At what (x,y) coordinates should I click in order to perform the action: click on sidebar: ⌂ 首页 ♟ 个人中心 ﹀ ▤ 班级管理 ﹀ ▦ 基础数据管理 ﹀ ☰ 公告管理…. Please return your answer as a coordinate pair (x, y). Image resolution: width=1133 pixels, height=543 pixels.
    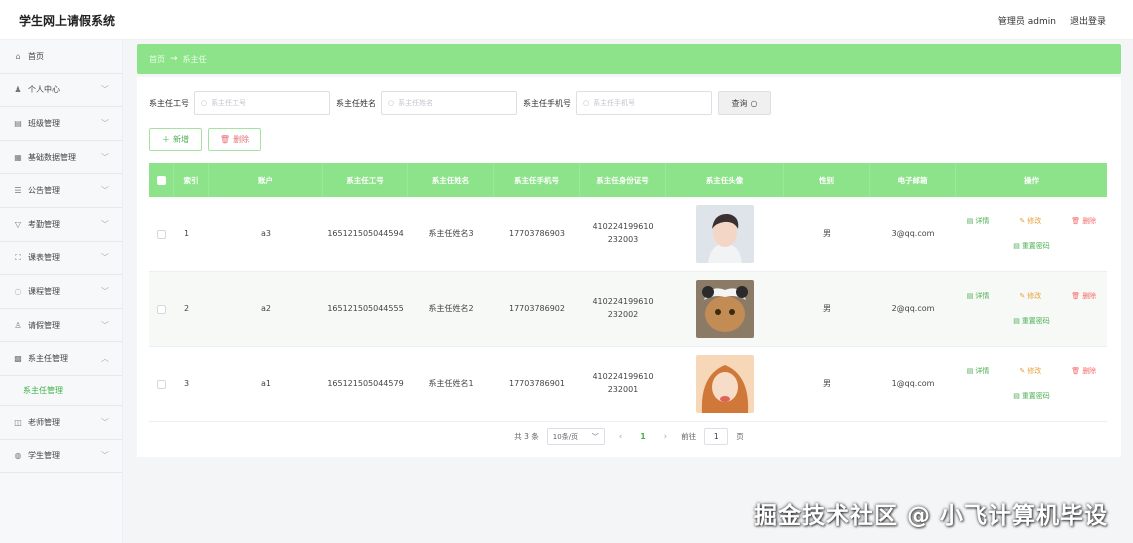
    Looking at the image, I should click on (61, 291).